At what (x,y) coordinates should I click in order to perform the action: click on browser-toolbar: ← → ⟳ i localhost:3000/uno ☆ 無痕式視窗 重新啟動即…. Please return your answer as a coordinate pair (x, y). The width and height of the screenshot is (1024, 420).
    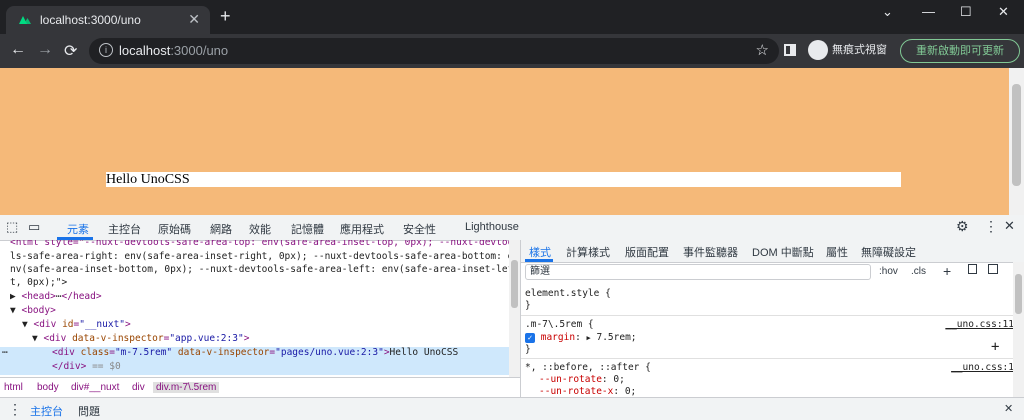
    Looking at the image, I should click on (512, 51).